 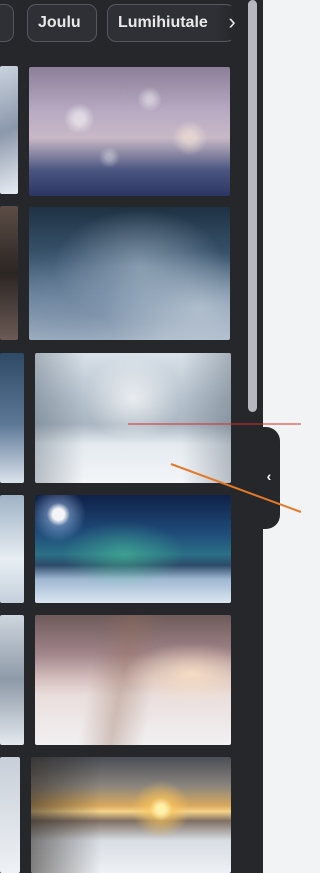 I want to click on photo-frosted-branches, so click(x=129, y=273).